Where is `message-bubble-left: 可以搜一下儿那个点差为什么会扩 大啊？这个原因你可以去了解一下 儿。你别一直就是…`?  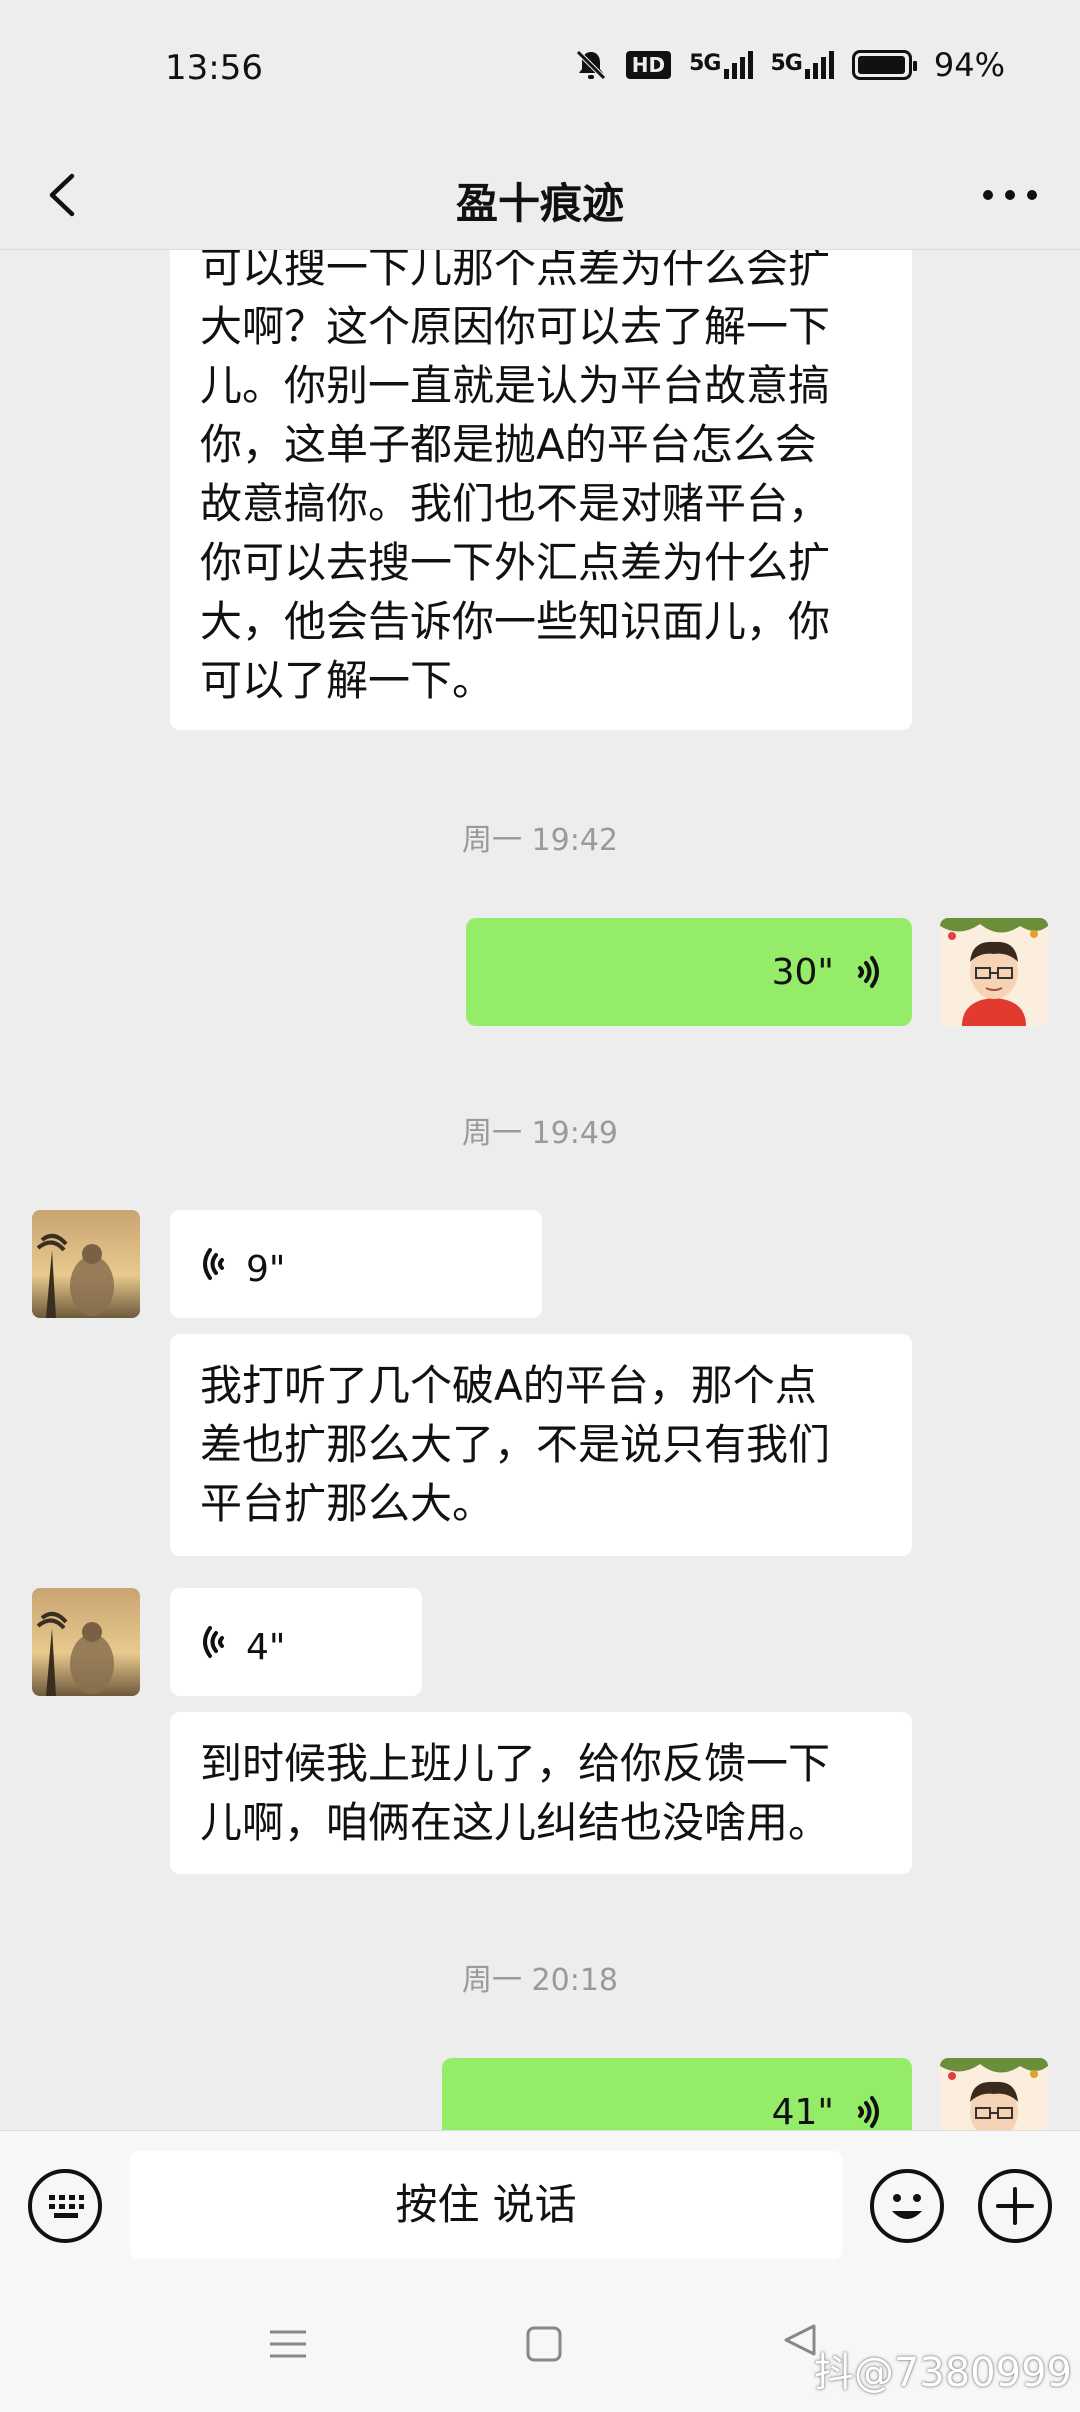
message-bubble-left: 可以搜一下儿那个点差为什么会扩 大啊？这个原因你可以去了解一下 儿。你别一直就是… is located at coordinates (541, 490).